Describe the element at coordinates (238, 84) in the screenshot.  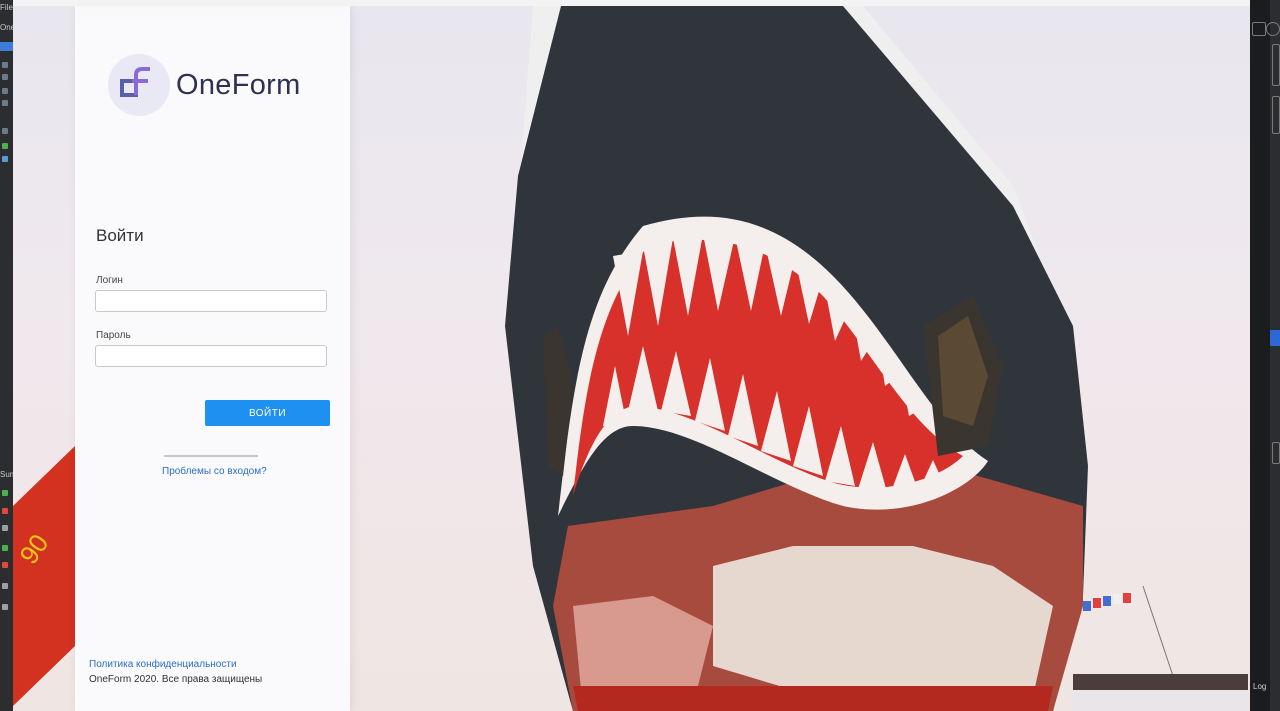
I see `brand-name: OneForm` at that location.